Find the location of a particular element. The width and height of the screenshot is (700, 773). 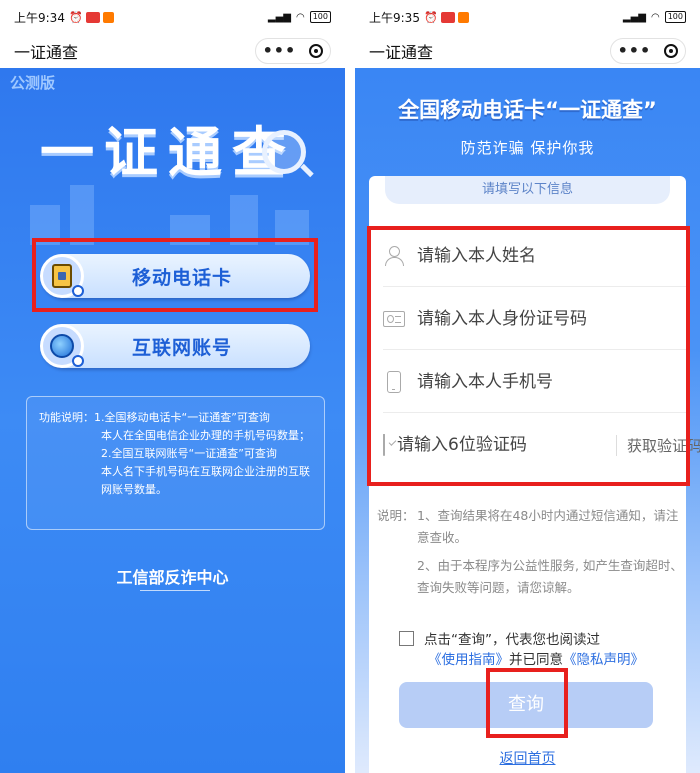

agreement-links: 《使用指南》并已同意《隐私声明》 is located at coordinates (536, 658).